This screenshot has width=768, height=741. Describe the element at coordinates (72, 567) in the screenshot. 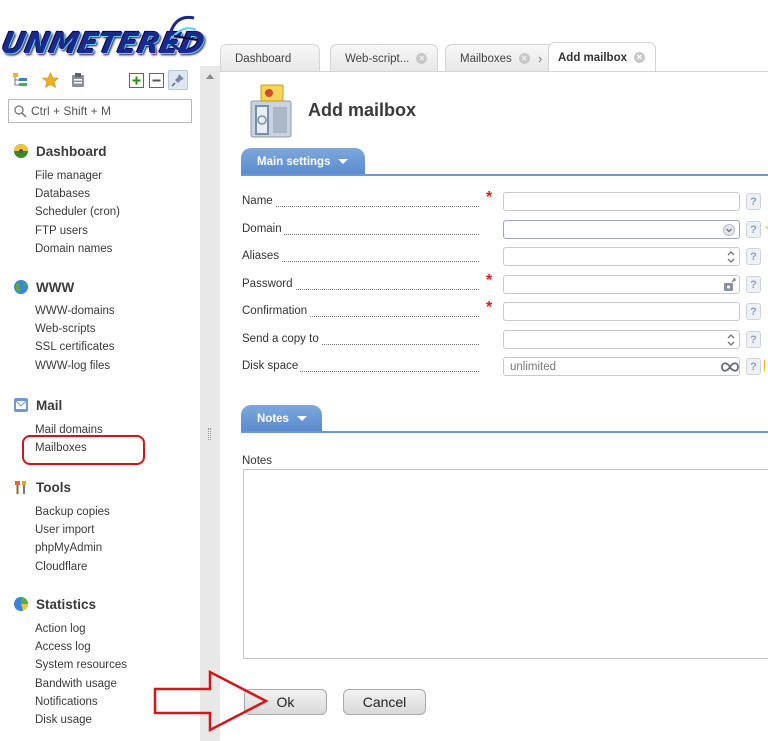

I see `sidebar-item-cloudflare: Cloudflare` at that location.